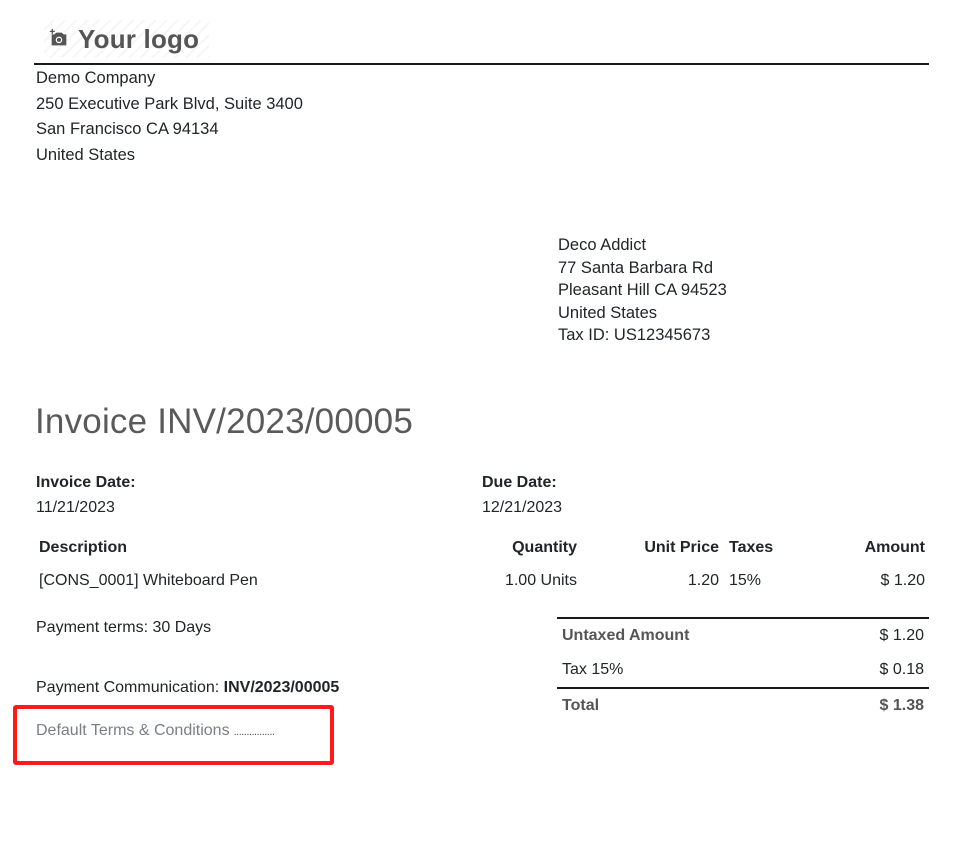 The width and height of the screenshot is (966, 849). I want to click on tax-label: Tax 15%, so click(593, 669).